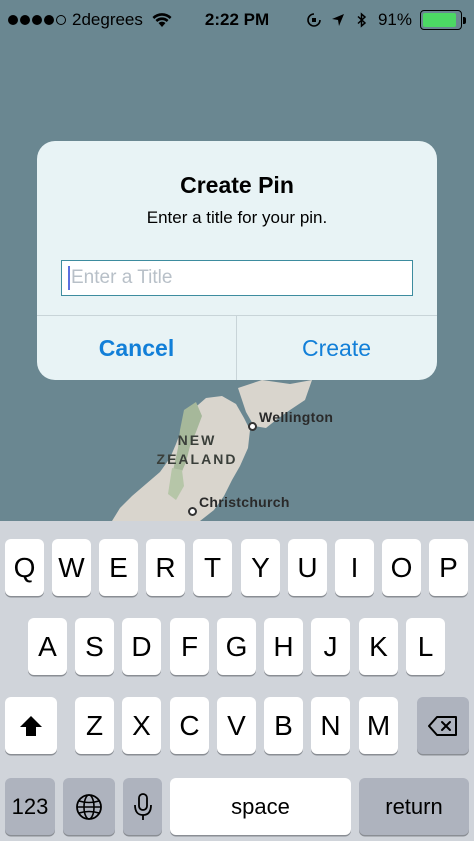 The image size is (474, 841). I want to click on key-label: B, so click(283, 725).